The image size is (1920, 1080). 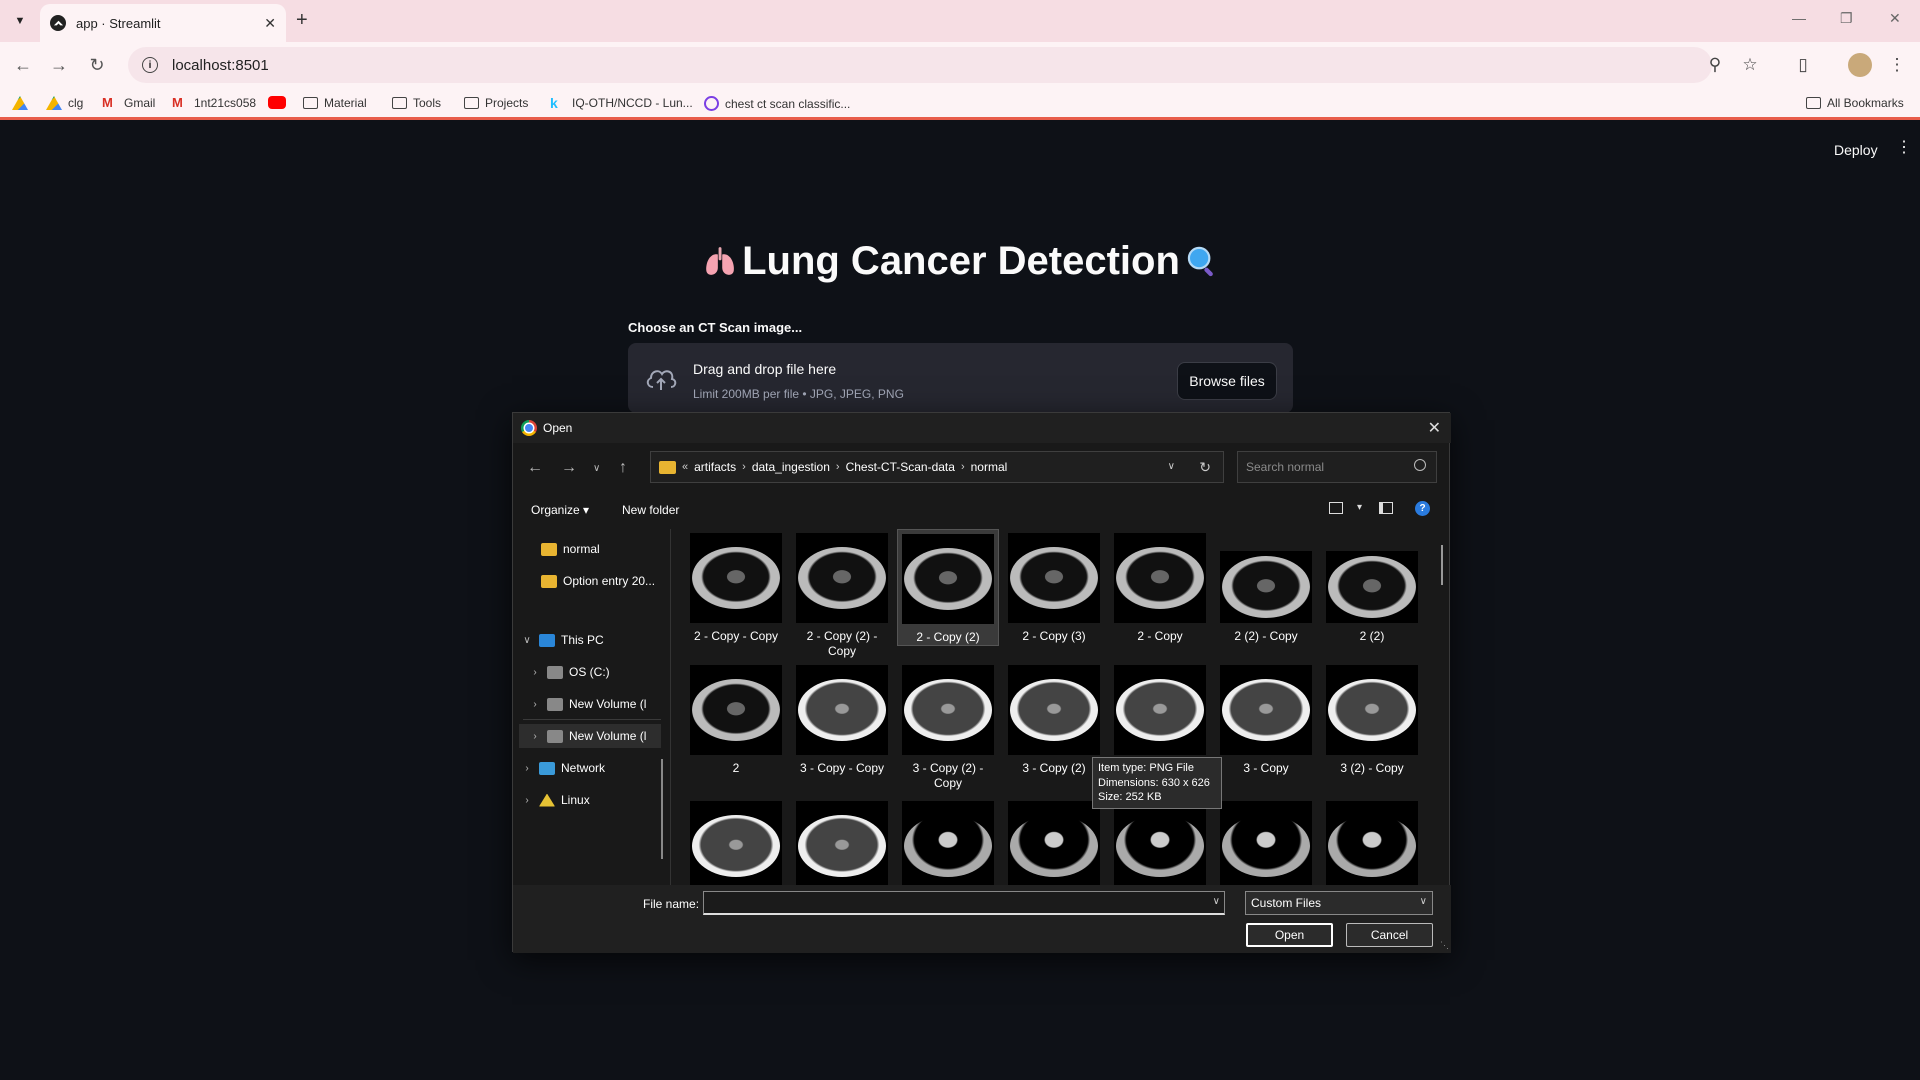 What do you see at coordinates (23, 65) in the screenshot?
I see `back-icon: ←` at bounding box center [23, 65].